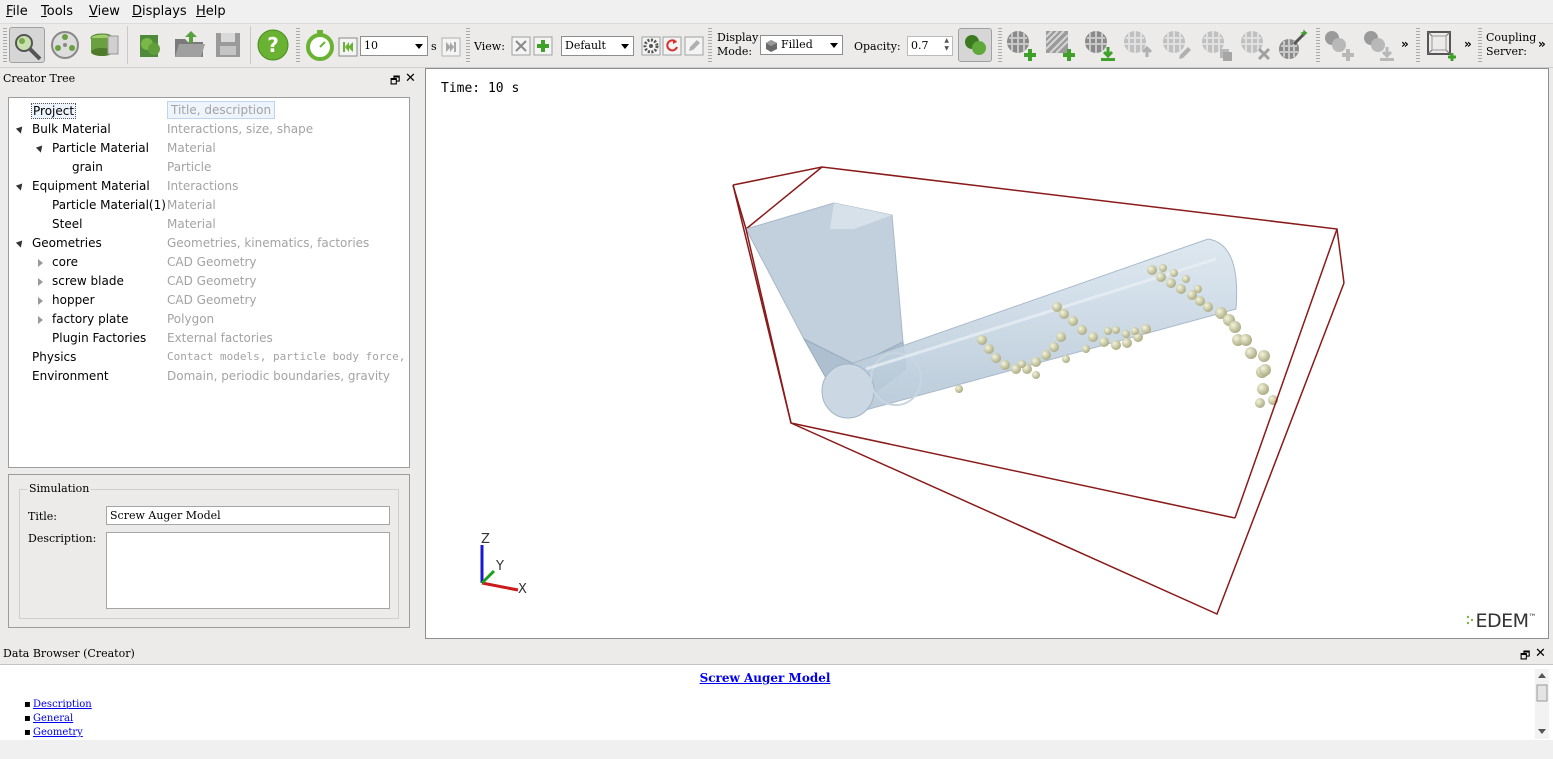 This screenshot has height=759, width=1553. Describe the element at coordinates (159, 11) in the screenshot. I see `menu-displays: Displays` at that location.